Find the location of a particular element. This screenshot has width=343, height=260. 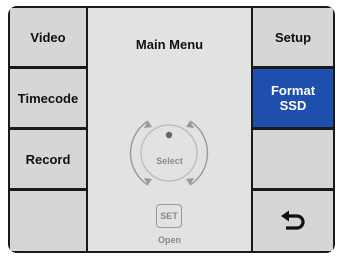

empty-left-button is located at coordinates (48, 221).